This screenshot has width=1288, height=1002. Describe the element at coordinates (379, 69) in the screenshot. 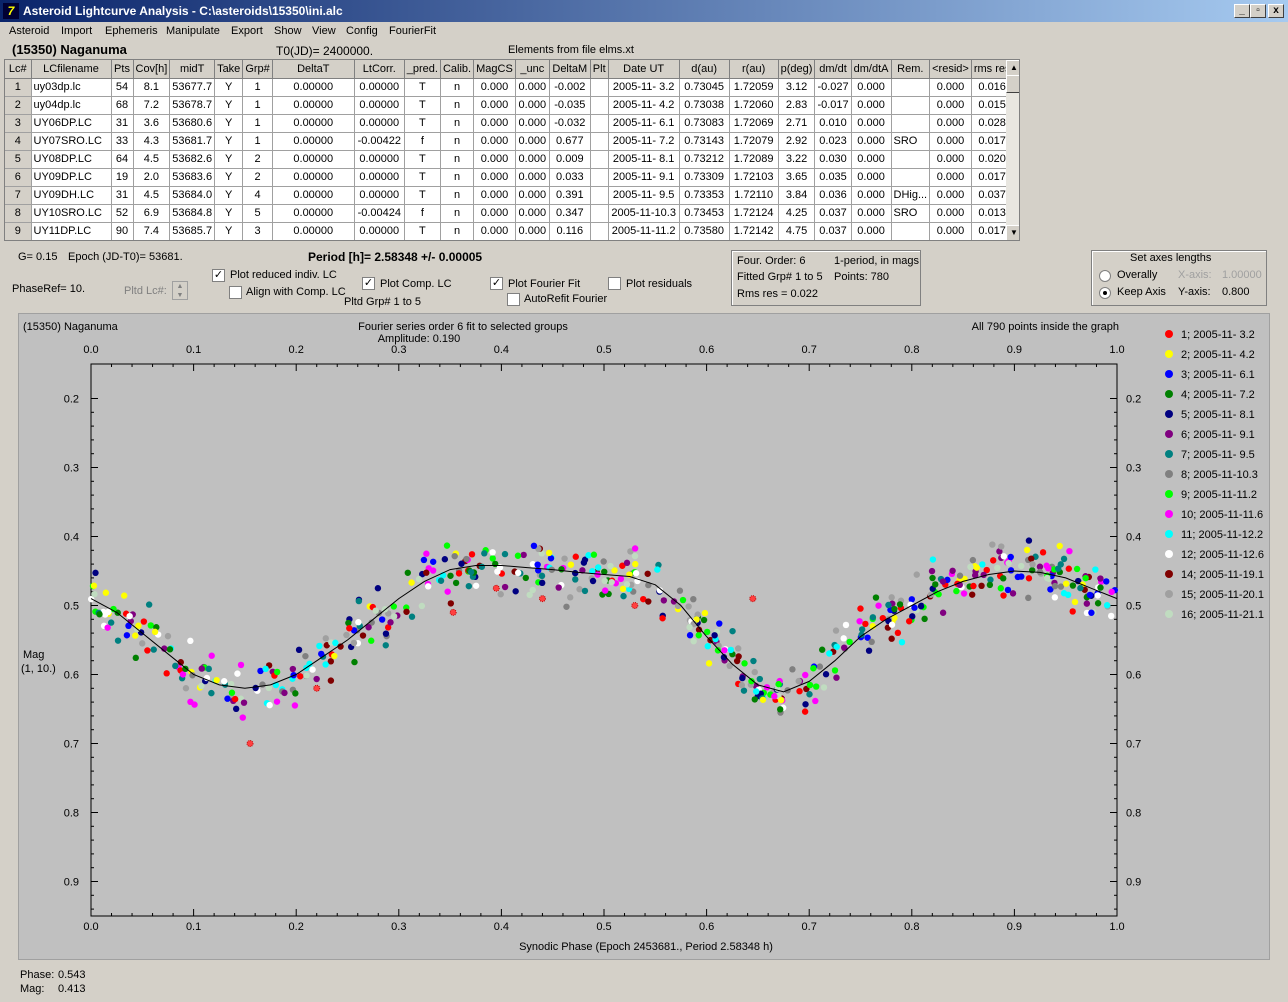

I see `column-header: LtCorr.` at that location.